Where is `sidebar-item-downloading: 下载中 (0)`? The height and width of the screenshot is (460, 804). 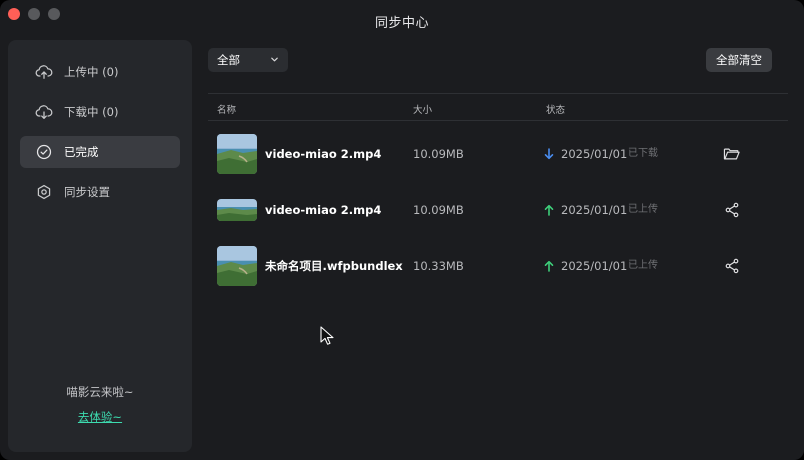
sidebar-item-downloading: 下载中 (0) is located at coordinates (100, 112).